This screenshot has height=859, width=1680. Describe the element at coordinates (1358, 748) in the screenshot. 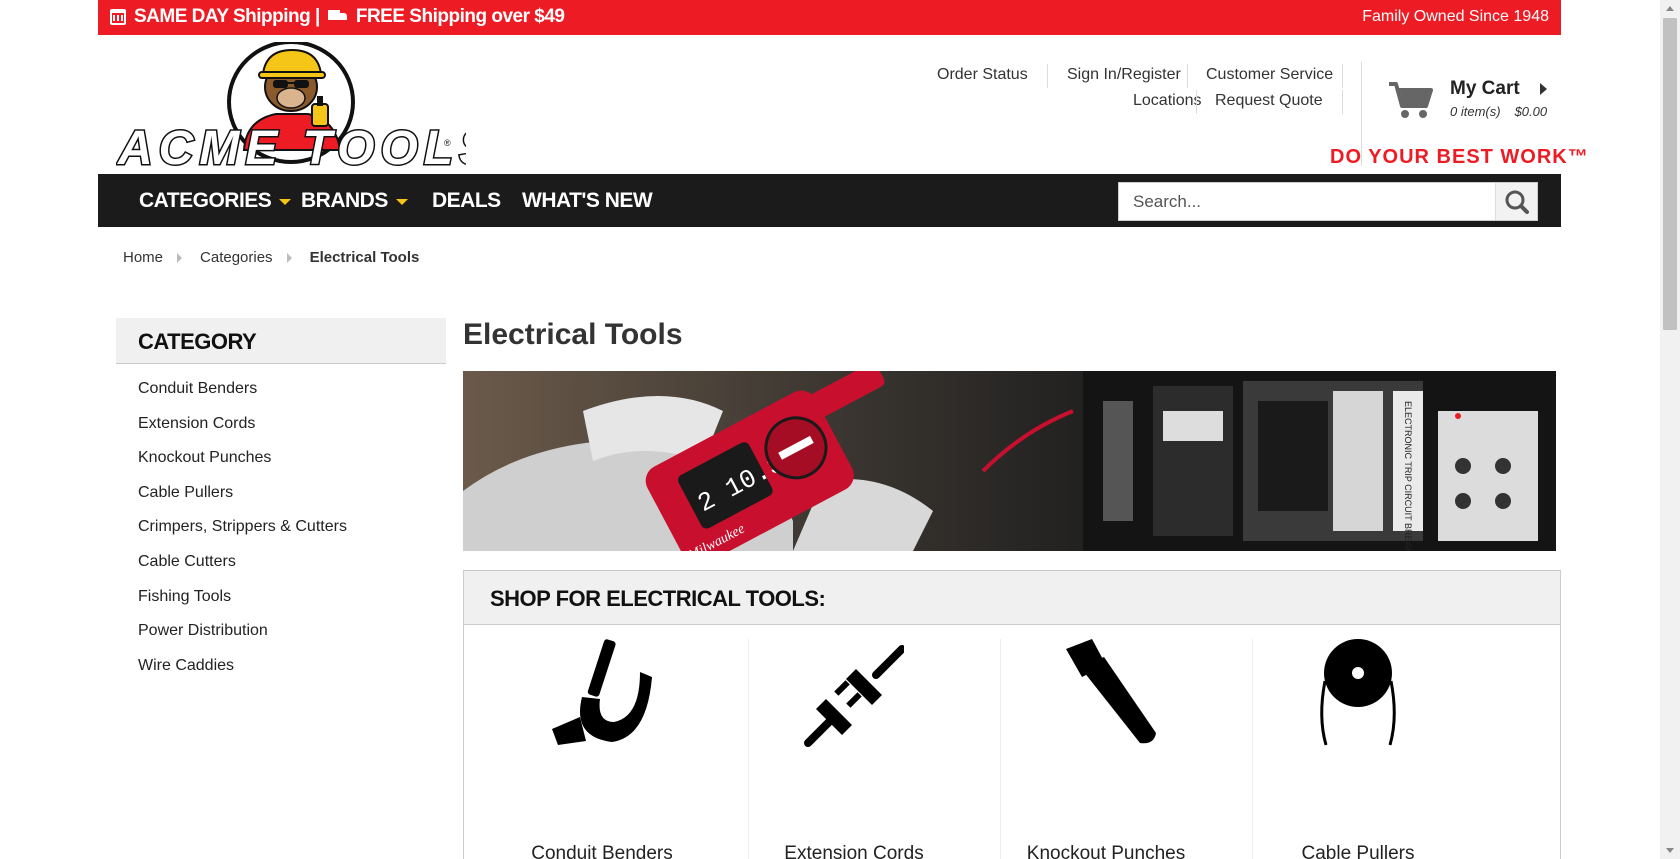

I see `category-tile-cable-pullers: Cable Pullers` at that location.